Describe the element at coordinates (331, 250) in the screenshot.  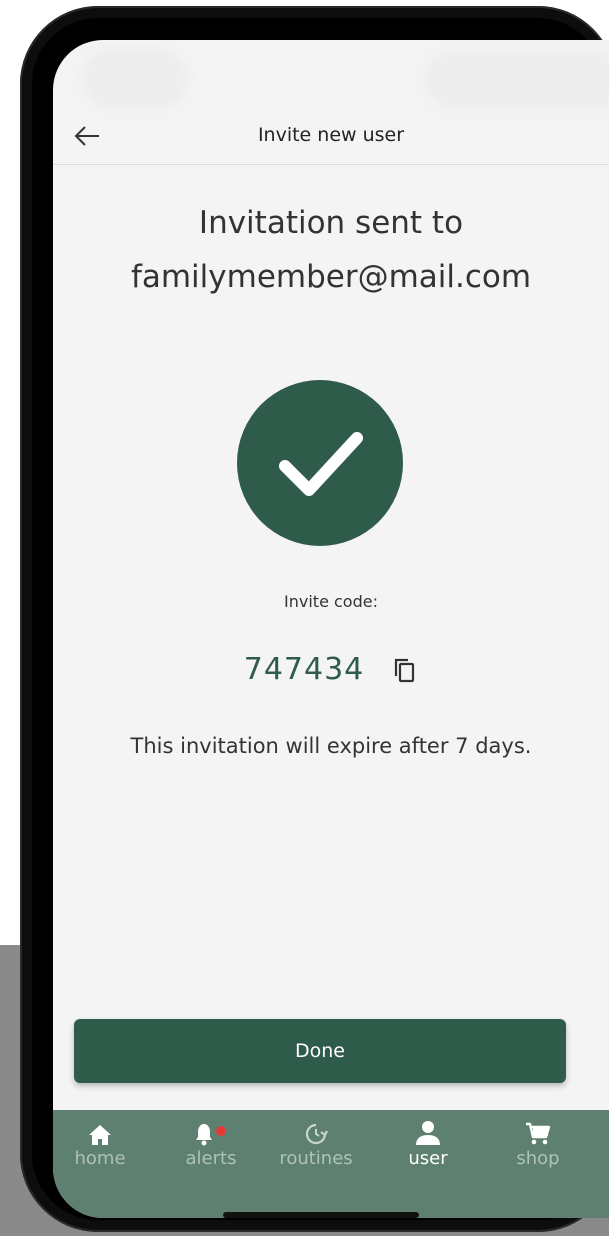
I see `invitation-heading: Invitation sent to familymember@mail.com` at that location.